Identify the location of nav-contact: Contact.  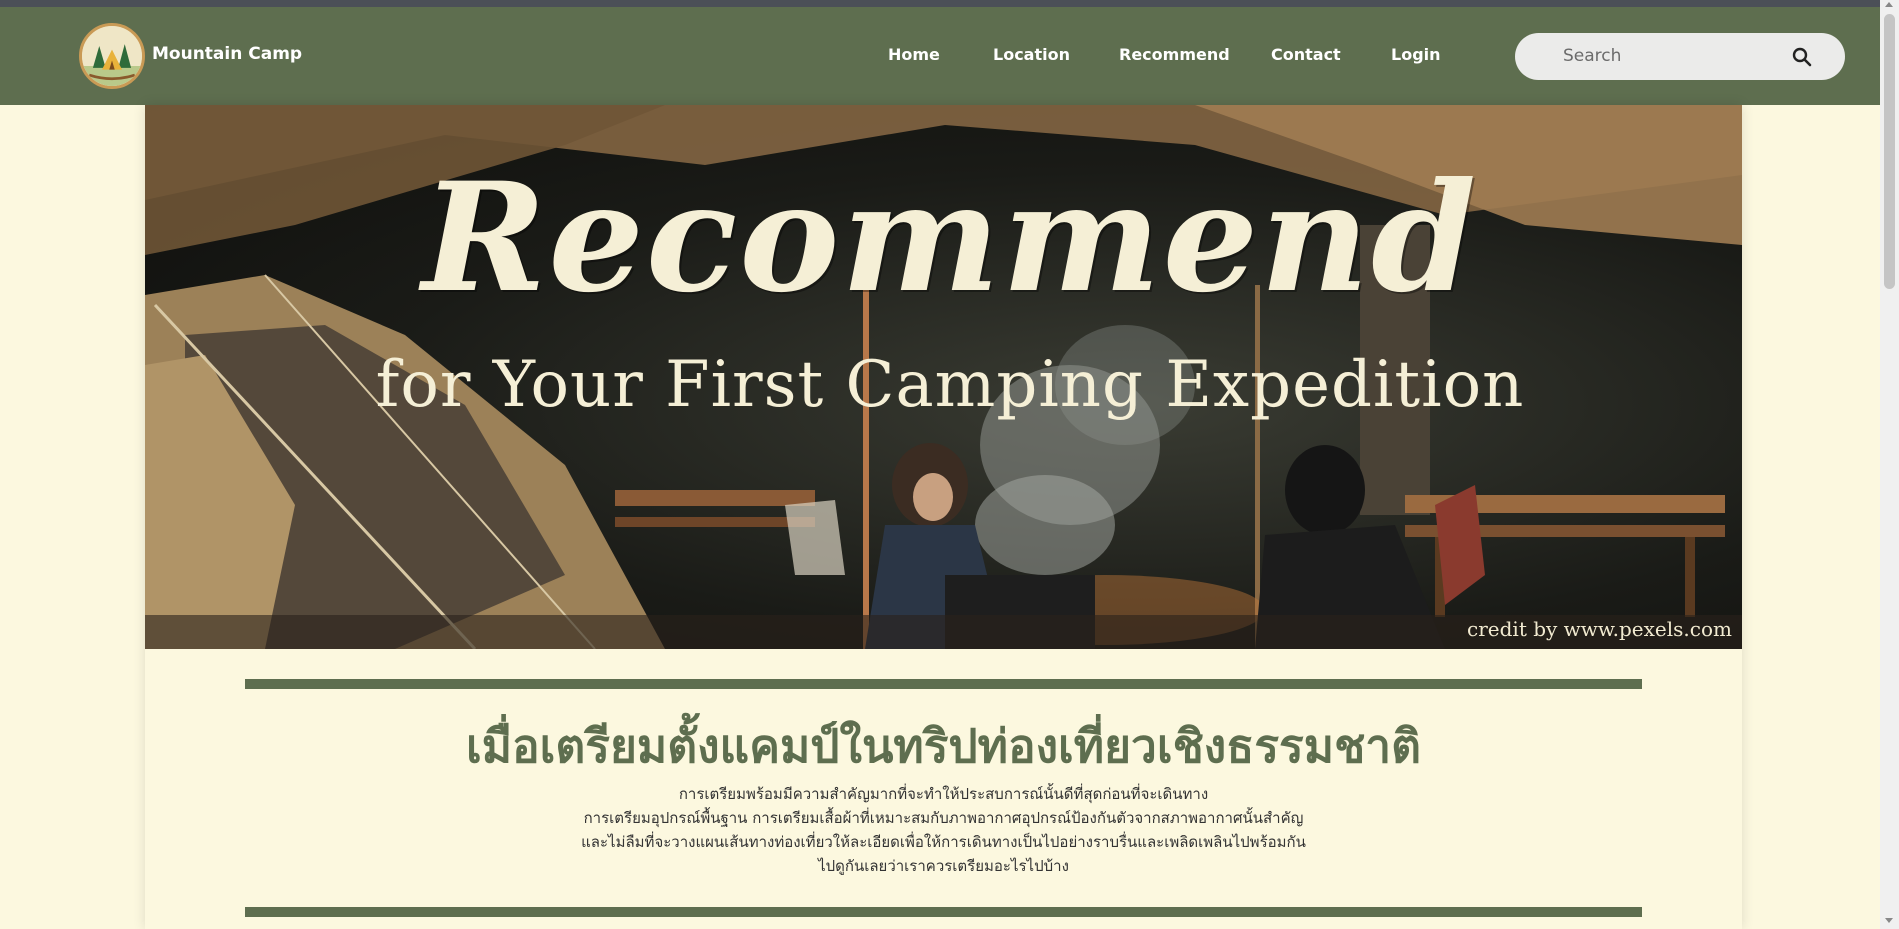
(1306, 54).